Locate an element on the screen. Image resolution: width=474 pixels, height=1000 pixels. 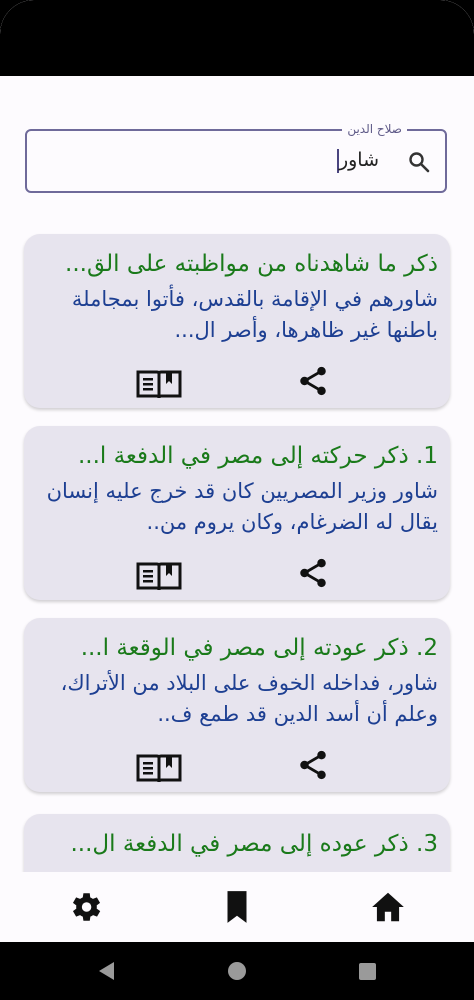
search-label: صلاح الدين is located at coordinates (374, 129).